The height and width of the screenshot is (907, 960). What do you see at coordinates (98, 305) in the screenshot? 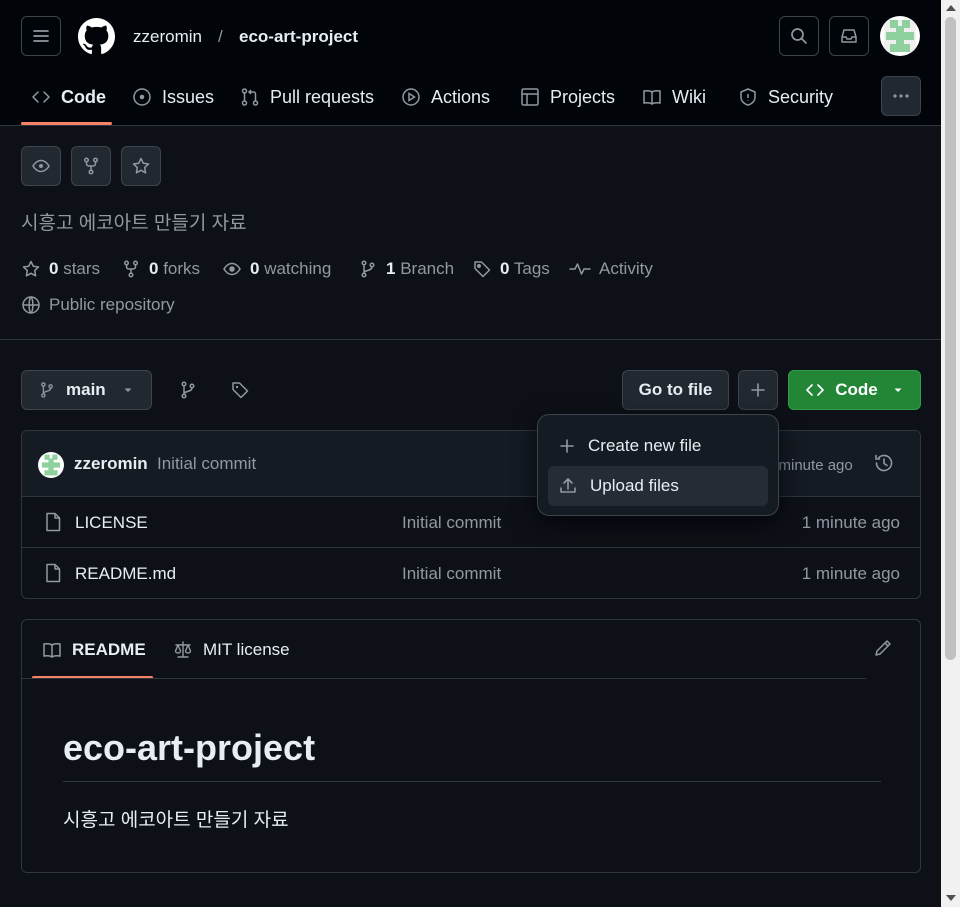
I see `visibility-stat: Public repository` at bounding box center [98, 305].